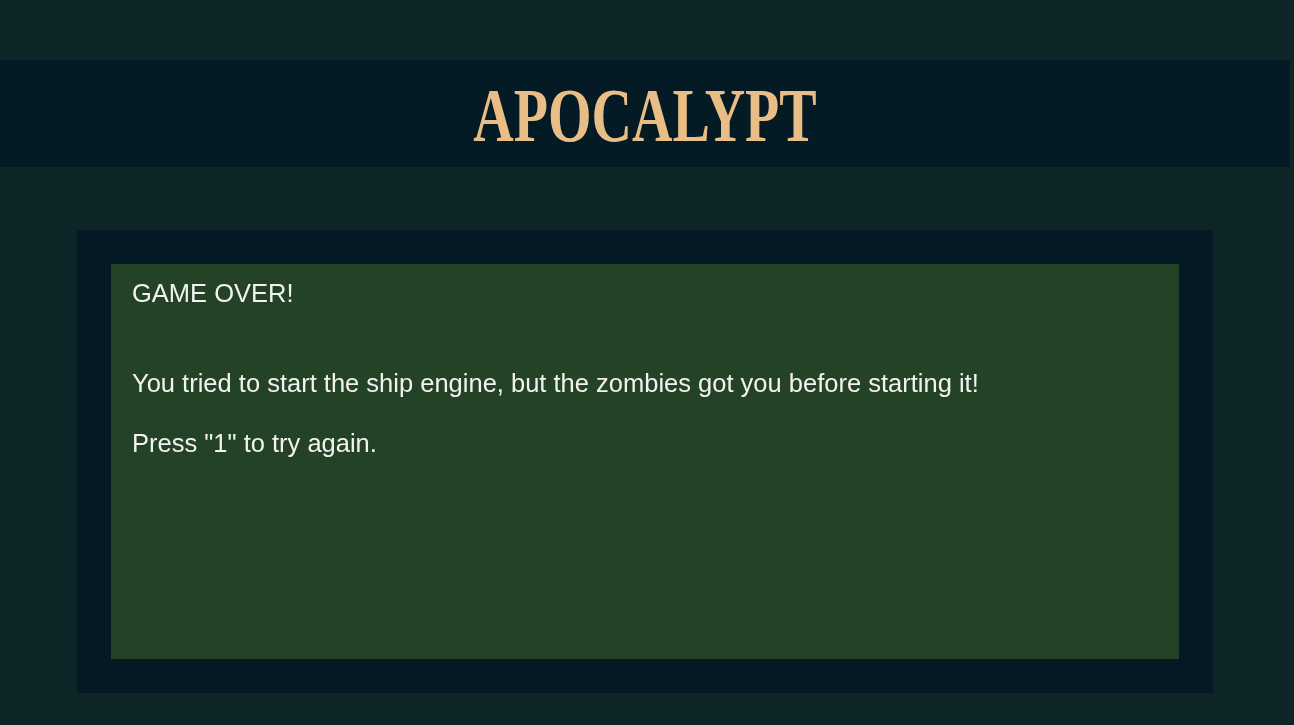  What do you see at coordinates (645, 113) in the screenshot?
I see `logo: APOCALYPT` at bounding box center [645, 113].